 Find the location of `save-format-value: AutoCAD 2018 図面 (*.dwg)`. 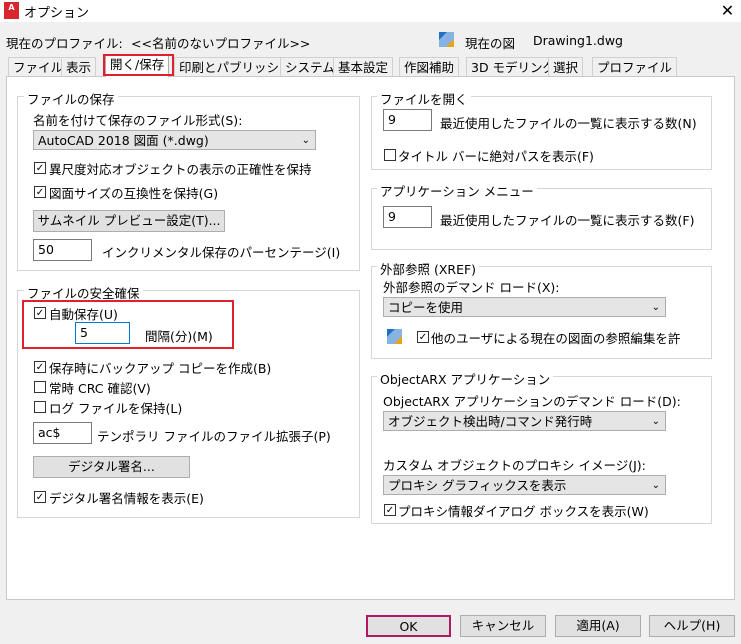

save-format-value: AutoCAD 2018 図面 (*.dwg) is located at coordinates (123, 140).